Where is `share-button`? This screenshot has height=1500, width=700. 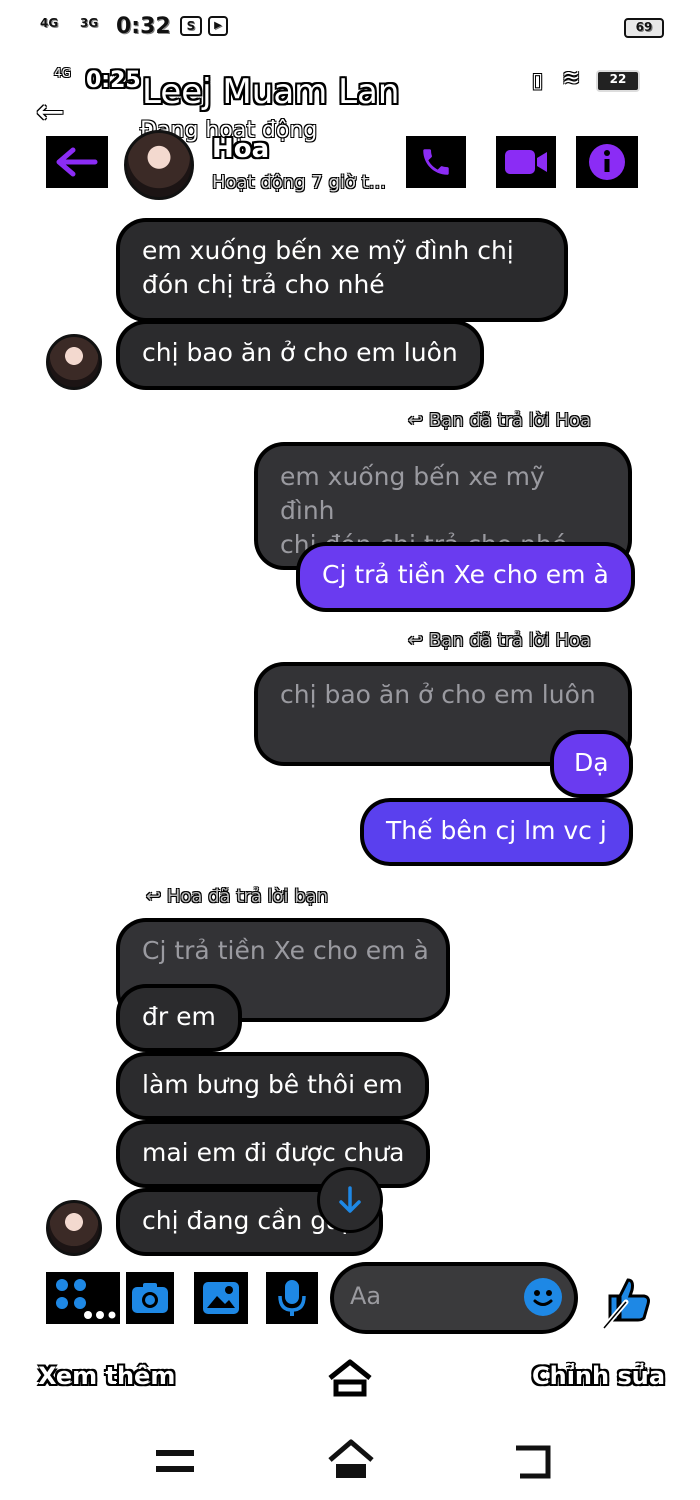
share-button is located at coordinates (350, 1378).